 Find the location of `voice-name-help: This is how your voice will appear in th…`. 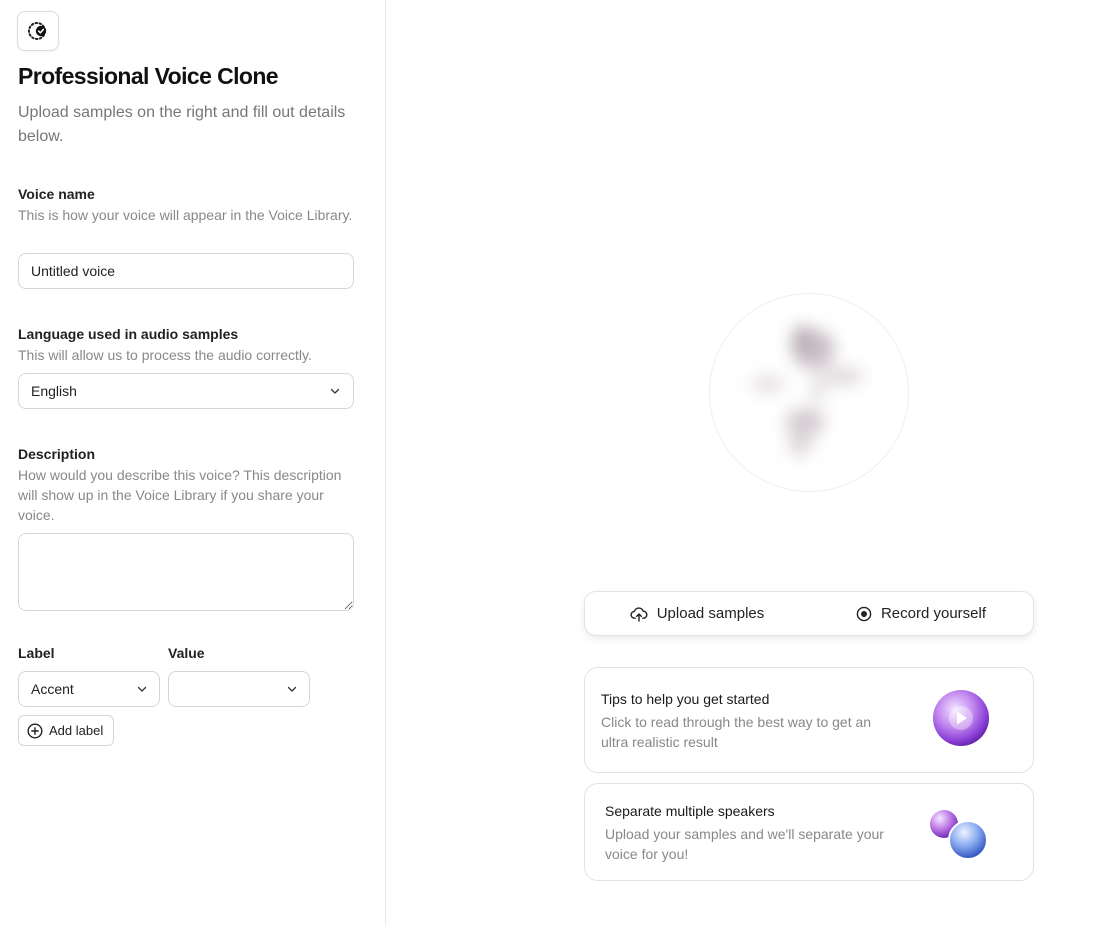

voice-name-help: This is how your voice will appear in th… is located at coordinates (185, 215).